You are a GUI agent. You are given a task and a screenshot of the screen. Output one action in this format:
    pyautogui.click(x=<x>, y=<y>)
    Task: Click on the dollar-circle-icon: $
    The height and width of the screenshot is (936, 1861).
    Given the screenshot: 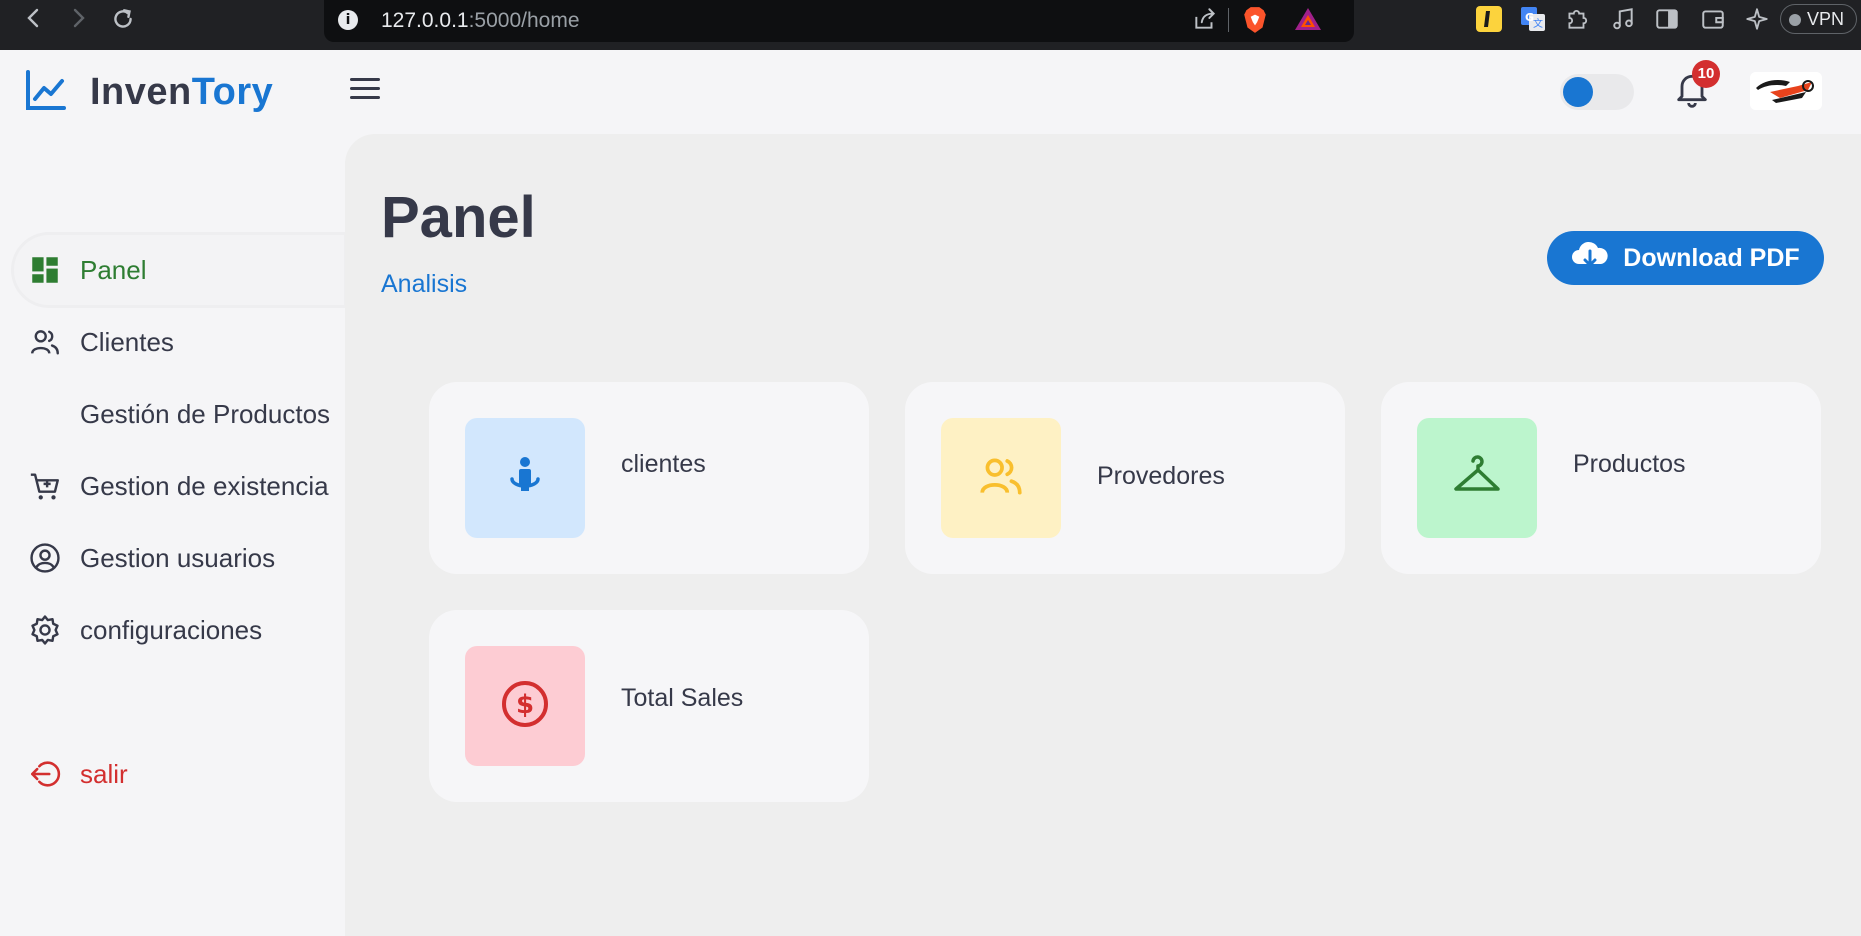 What is the action you would take?
    pyautogui.click(x=525, y=706)
    